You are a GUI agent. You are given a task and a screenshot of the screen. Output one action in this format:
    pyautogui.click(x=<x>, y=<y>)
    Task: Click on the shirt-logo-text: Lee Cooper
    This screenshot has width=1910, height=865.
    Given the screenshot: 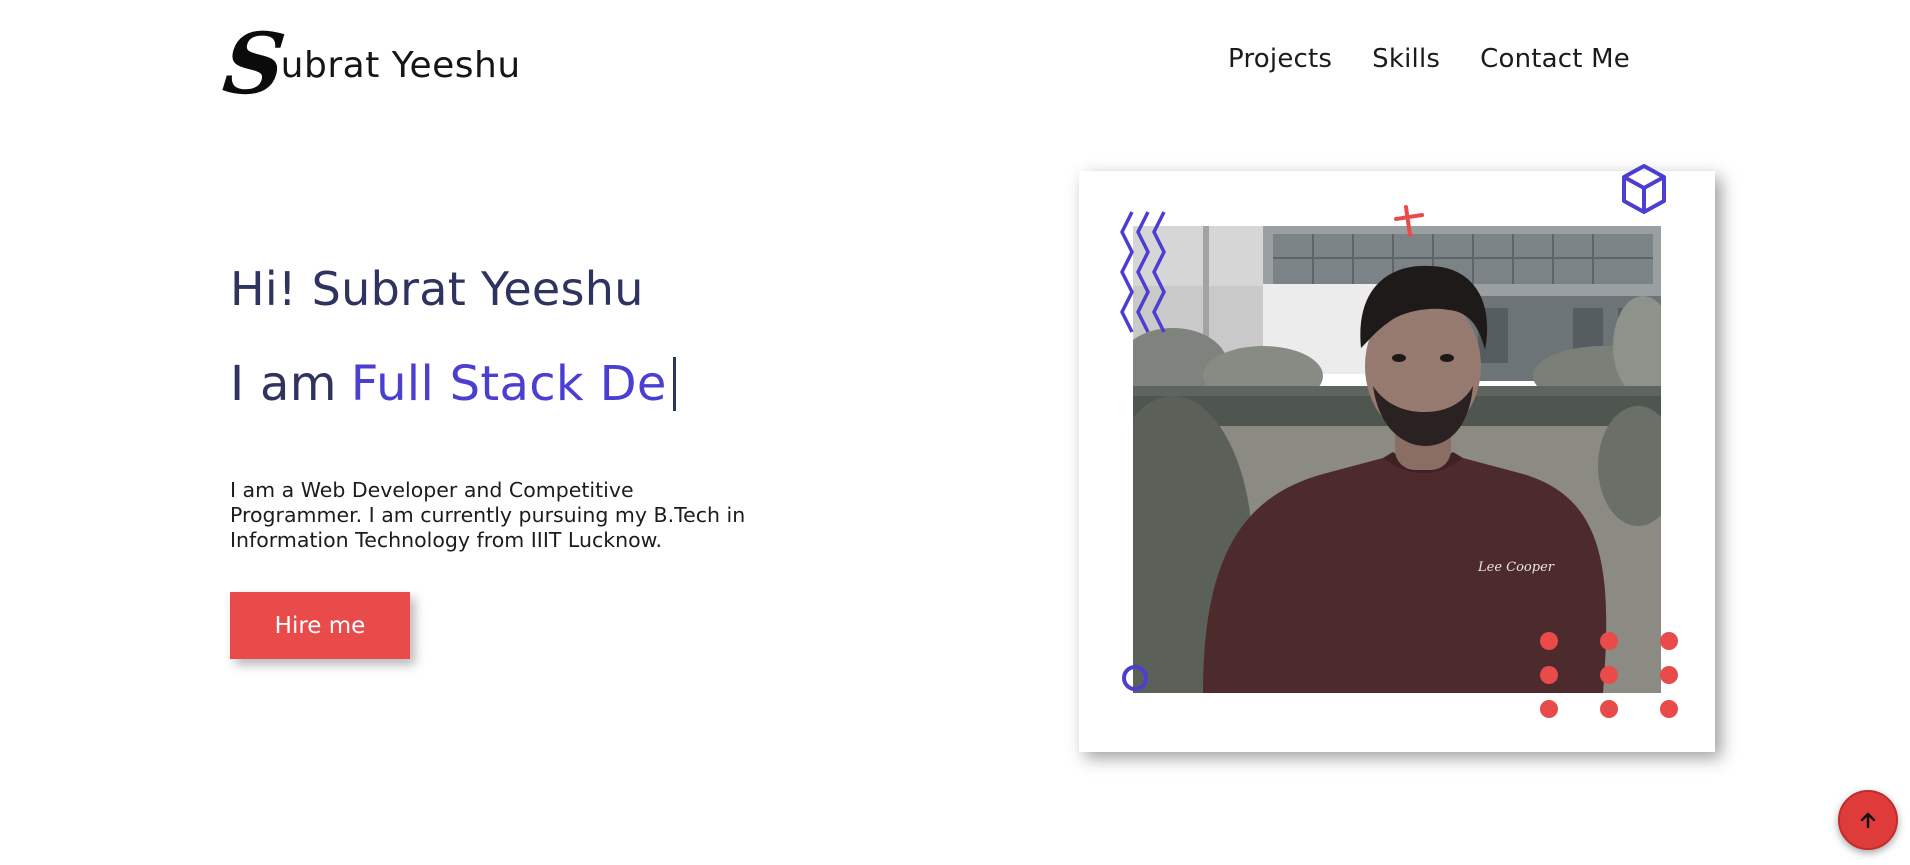 What is the action you would take?
    pyautogui.click(x=1516, y=567)
    